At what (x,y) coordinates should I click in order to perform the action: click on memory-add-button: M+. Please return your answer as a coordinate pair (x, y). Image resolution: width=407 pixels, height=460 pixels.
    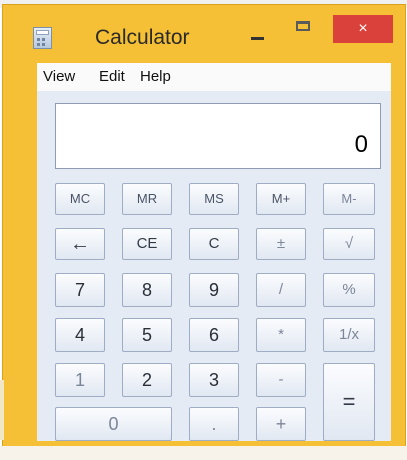
    Looking at the image, I should click on (281, 199).